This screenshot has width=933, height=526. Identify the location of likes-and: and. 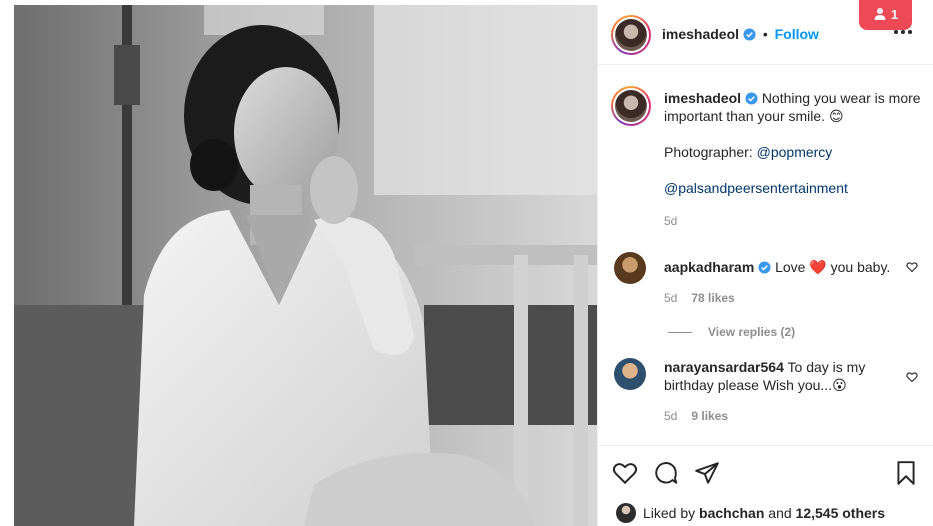
(780, 513).